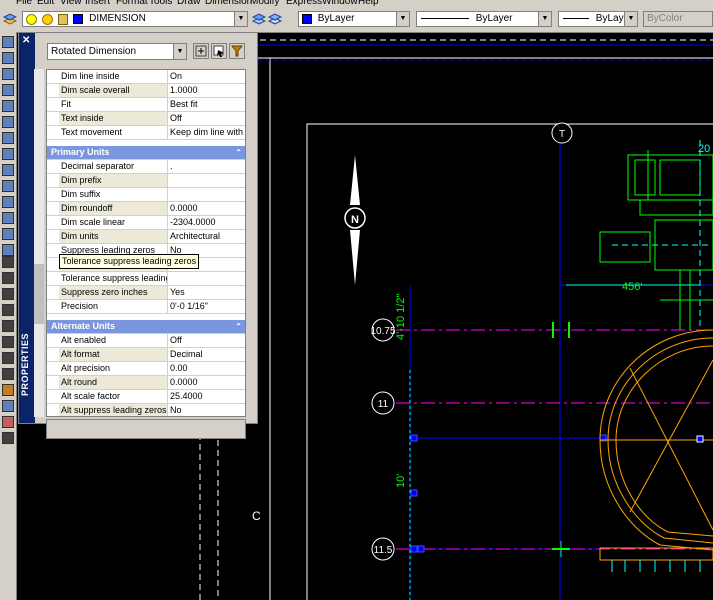  What do you see at coordinates (10, 19) in the screenshot?
I see `layer-manager-icon` at bounding box center [10, 19].